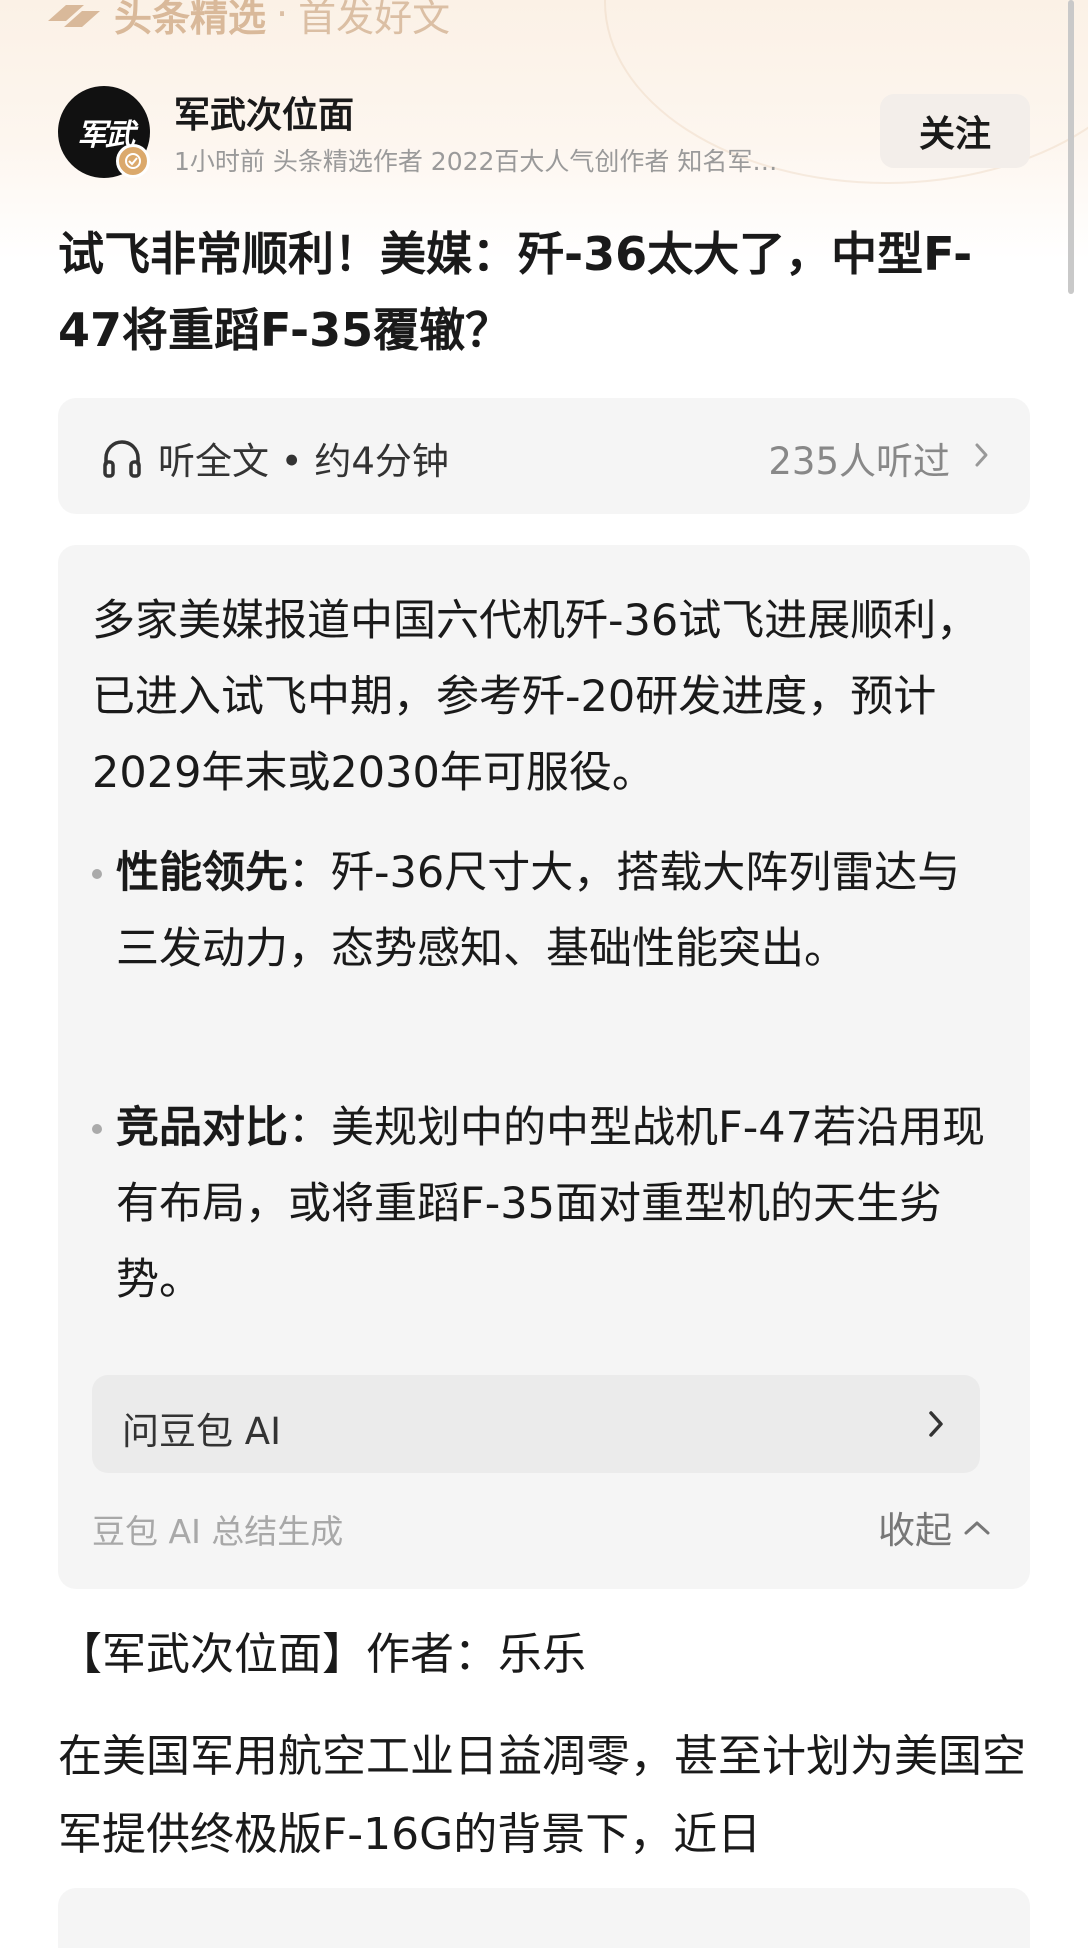 The height and width of the screenshot is (1948, 1088). I want to click on ask-doubao-ai-button: 问豆包 AI, so click(536, 1424).